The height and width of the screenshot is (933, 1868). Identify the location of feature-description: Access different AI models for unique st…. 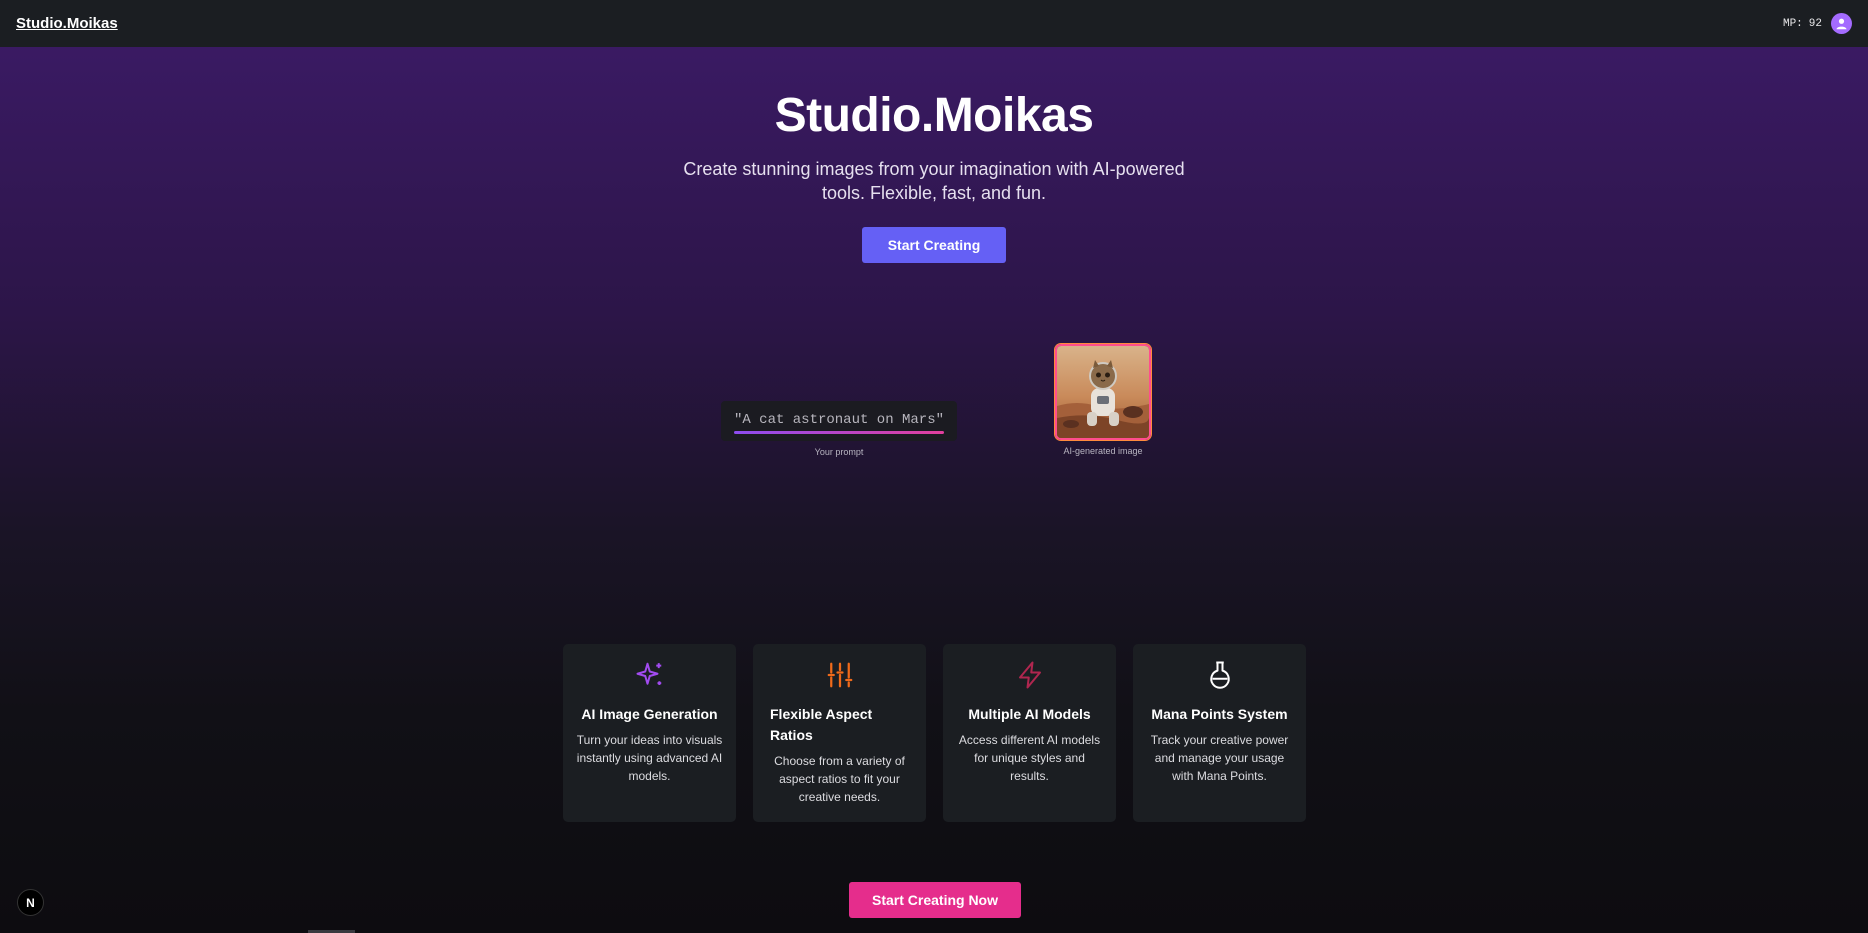
(1029, 758).